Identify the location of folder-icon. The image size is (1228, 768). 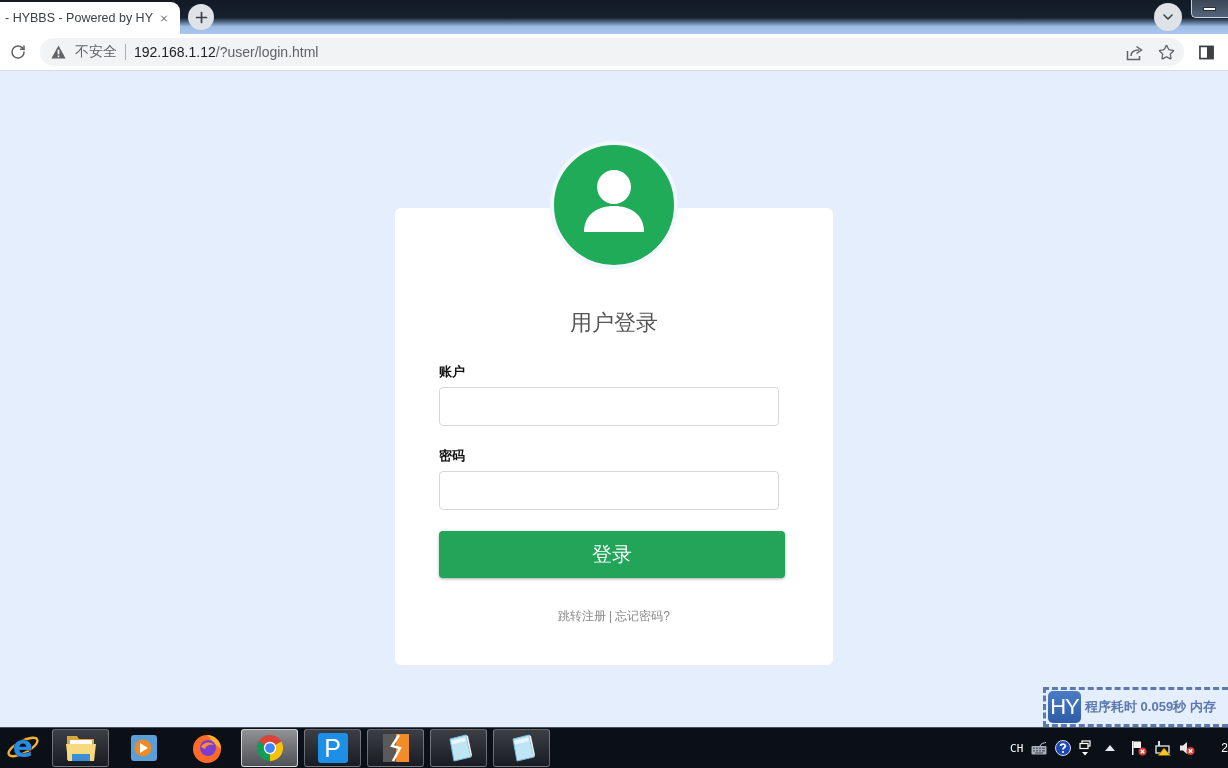
(80, 748).